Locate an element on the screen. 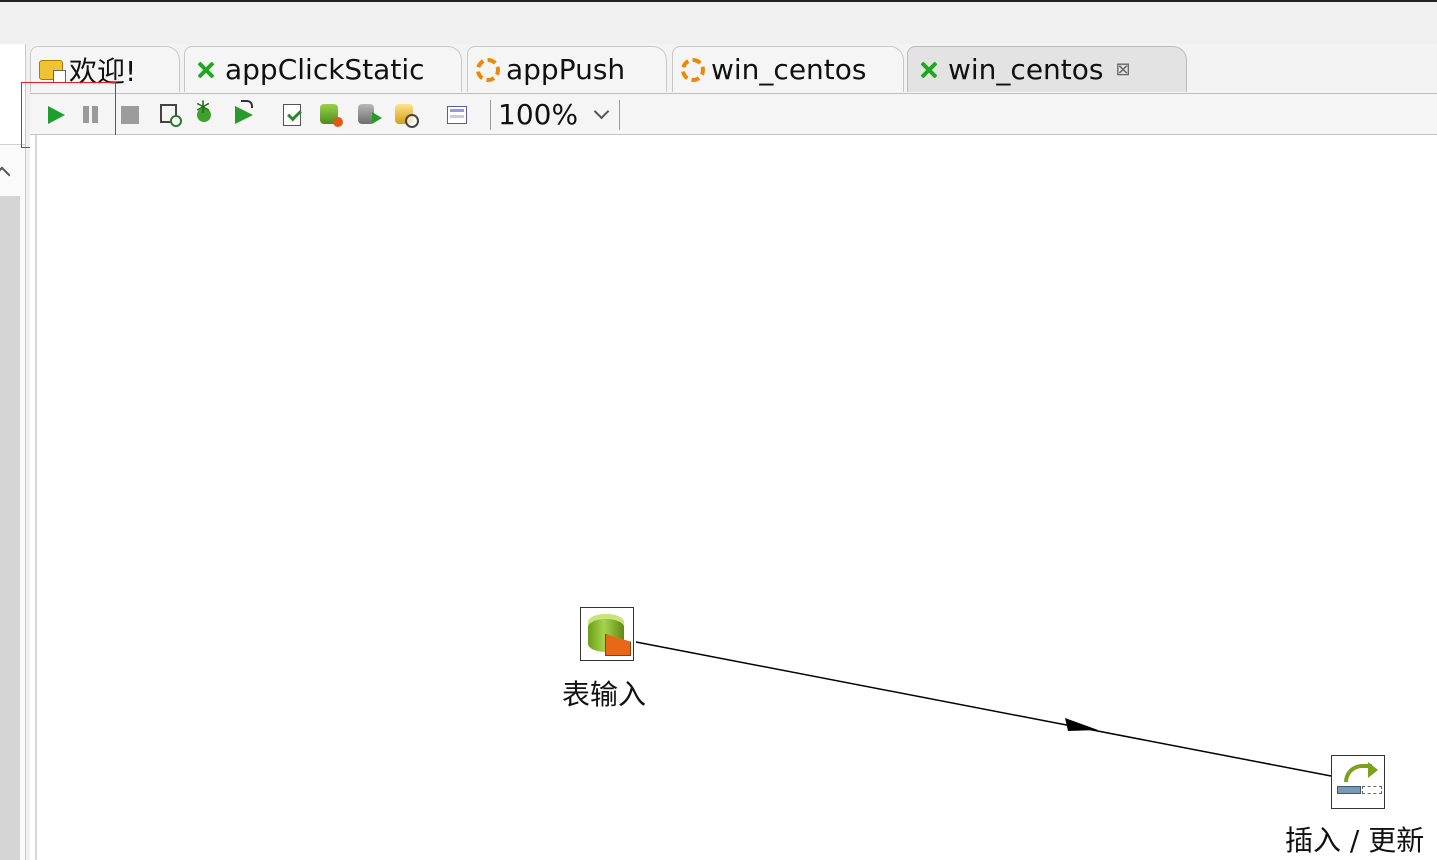 The height and width of the screenshot is (860, 1437). tab-label: appClickStatic is located at coordinates (325, 69).